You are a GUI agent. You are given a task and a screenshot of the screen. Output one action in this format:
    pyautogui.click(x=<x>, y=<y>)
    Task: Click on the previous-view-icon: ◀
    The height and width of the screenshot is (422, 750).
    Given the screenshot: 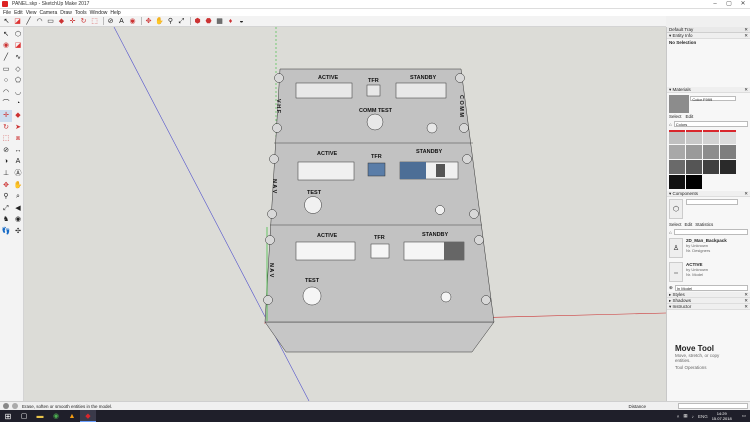 What is the action you would take?
    pyautogui.click(x=18, y=209)
    